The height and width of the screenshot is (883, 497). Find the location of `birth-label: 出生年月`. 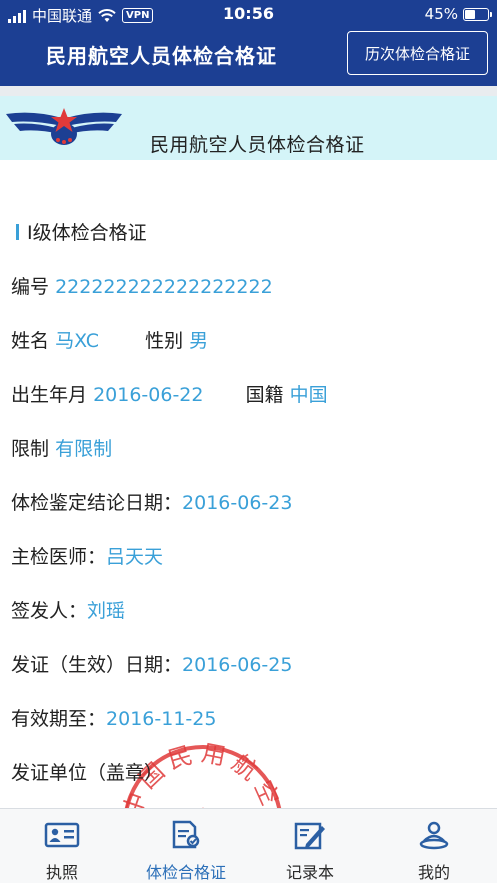

birth-label: 出生年月 is located at coordinates (49, 395).